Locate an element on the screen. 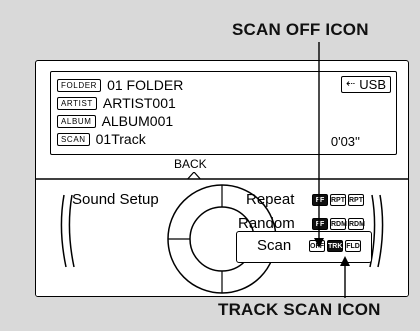 The image size is (420, 331). track-scan-icon-callout: TRACK SCAN ICON is located at coordinates (299, 309).